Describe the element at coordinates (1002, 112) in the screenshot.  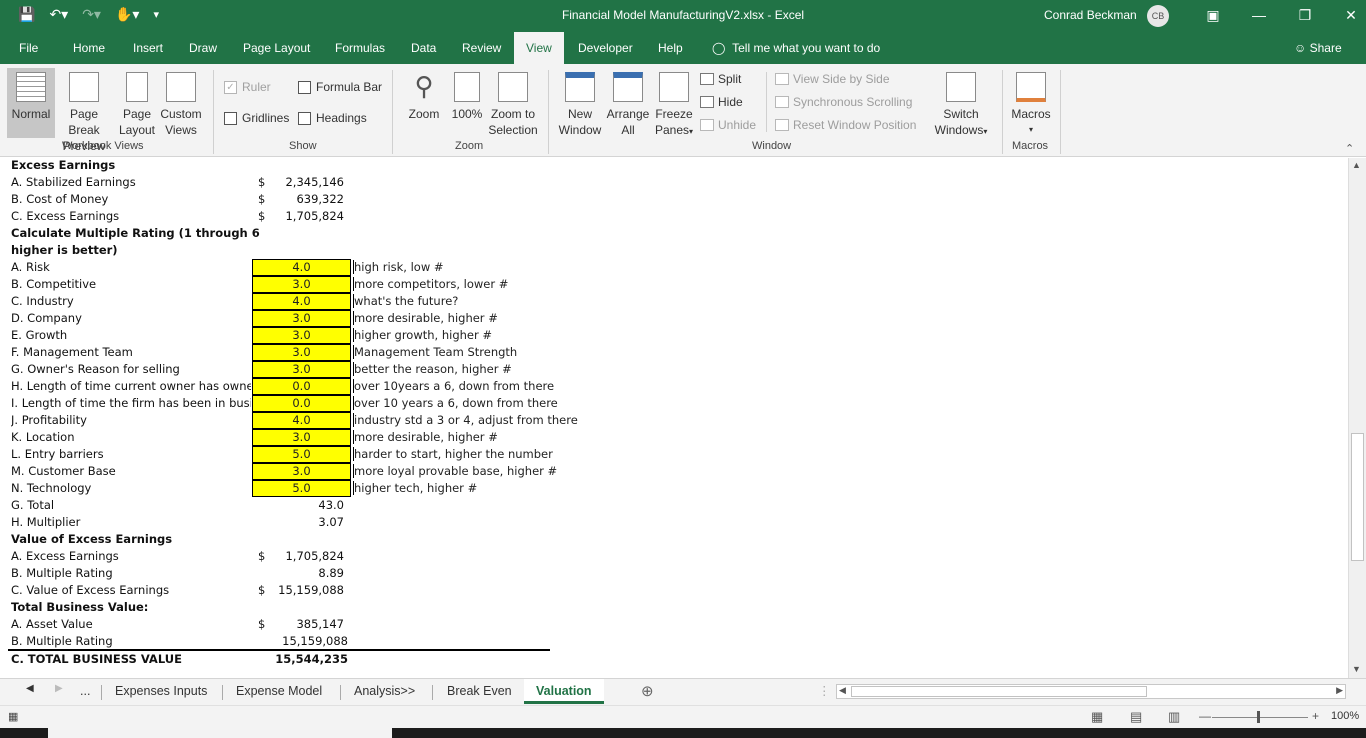
I see `separator` at that location.